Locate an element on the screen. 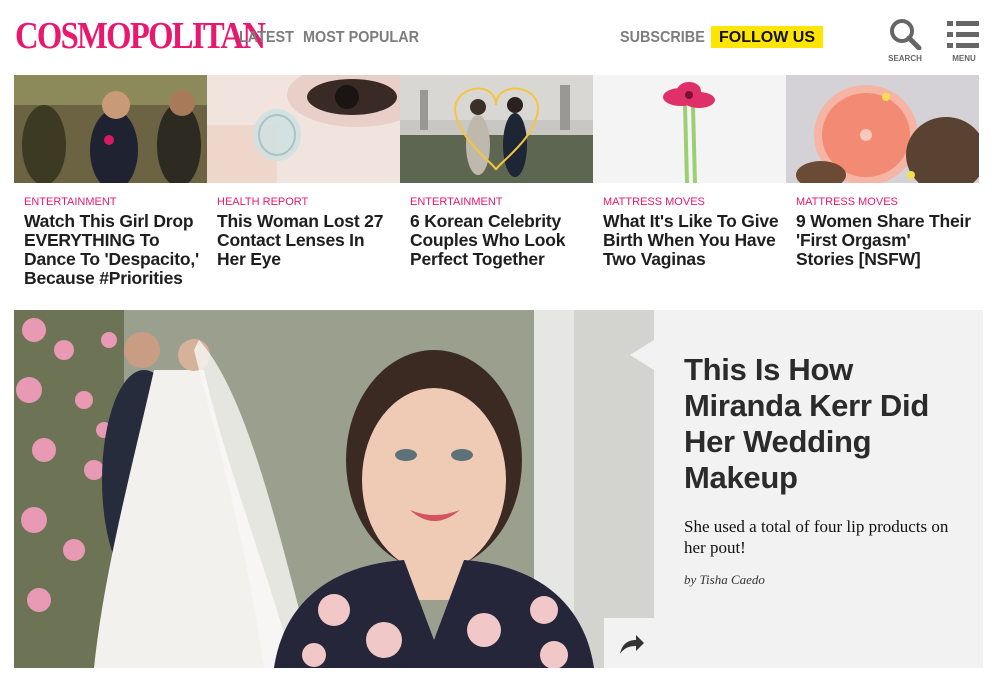  search-icon is located at coordinates (906, 34).